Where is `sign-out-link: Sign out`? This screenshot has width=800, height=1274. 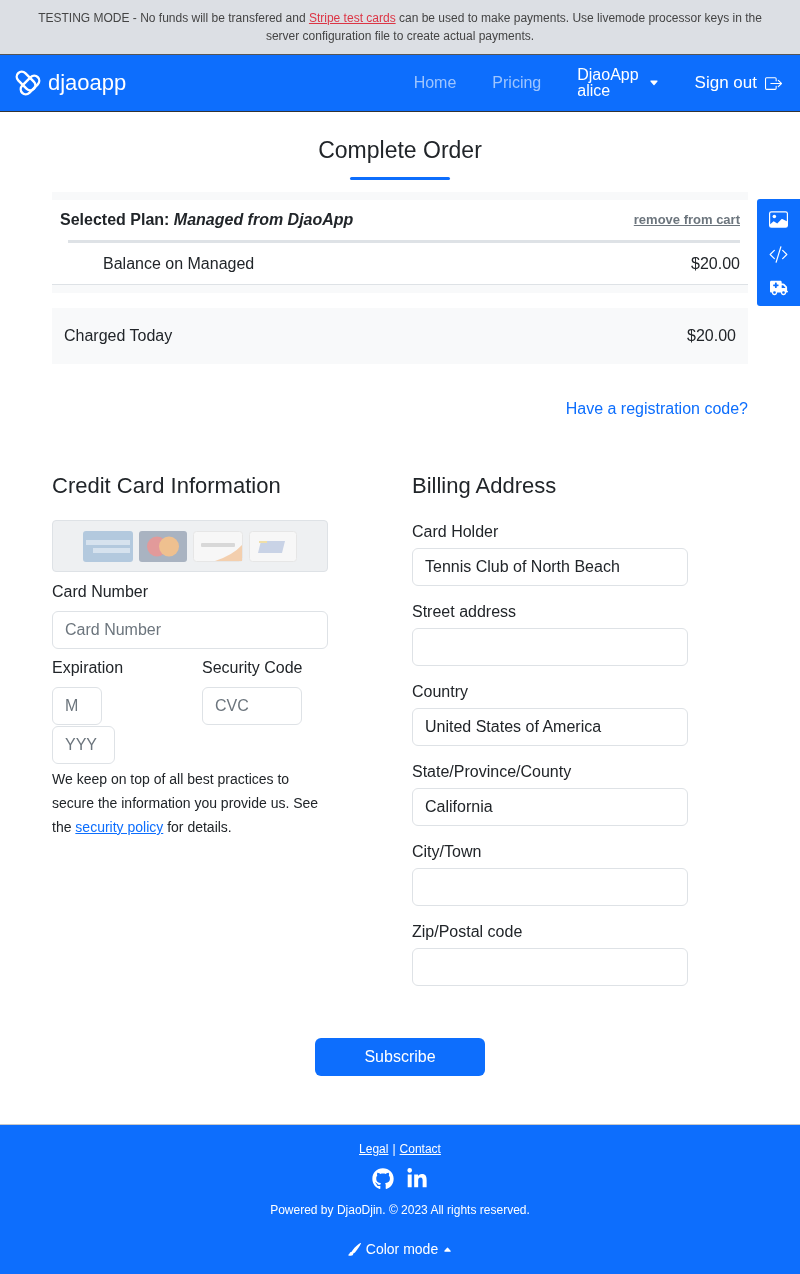
sign-out-link: Sign out is located at coordinates (738, 83).